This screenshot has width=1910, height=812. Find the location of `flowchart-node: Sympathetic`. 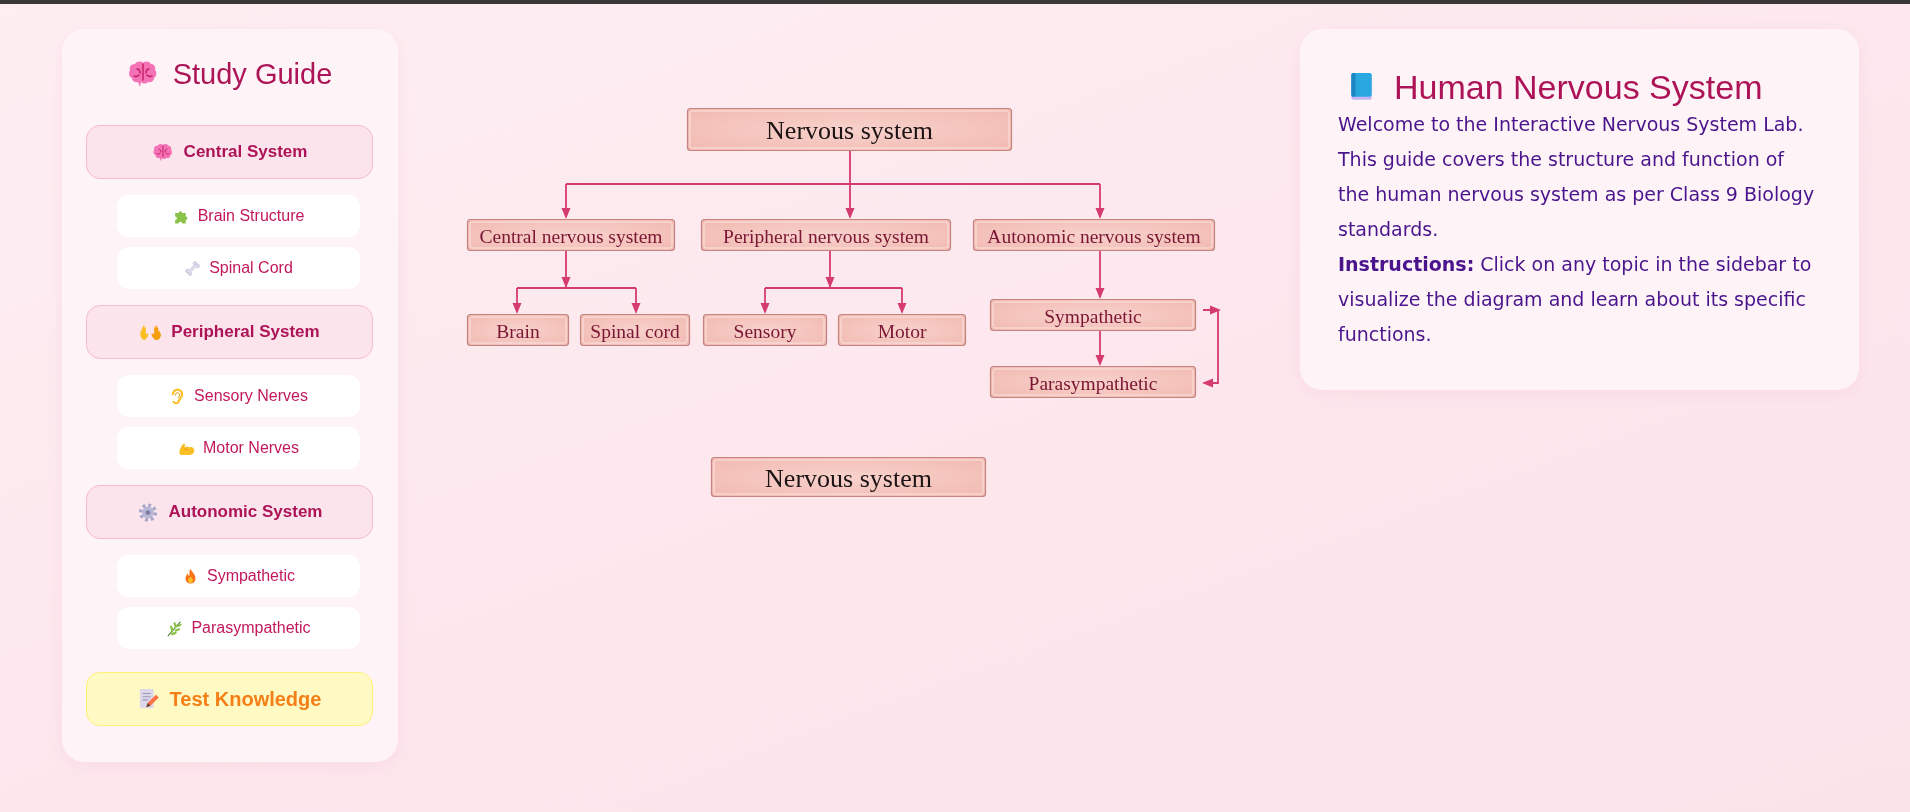

flowchart-node: Sympathetic is located at coordinates (1093, 315).